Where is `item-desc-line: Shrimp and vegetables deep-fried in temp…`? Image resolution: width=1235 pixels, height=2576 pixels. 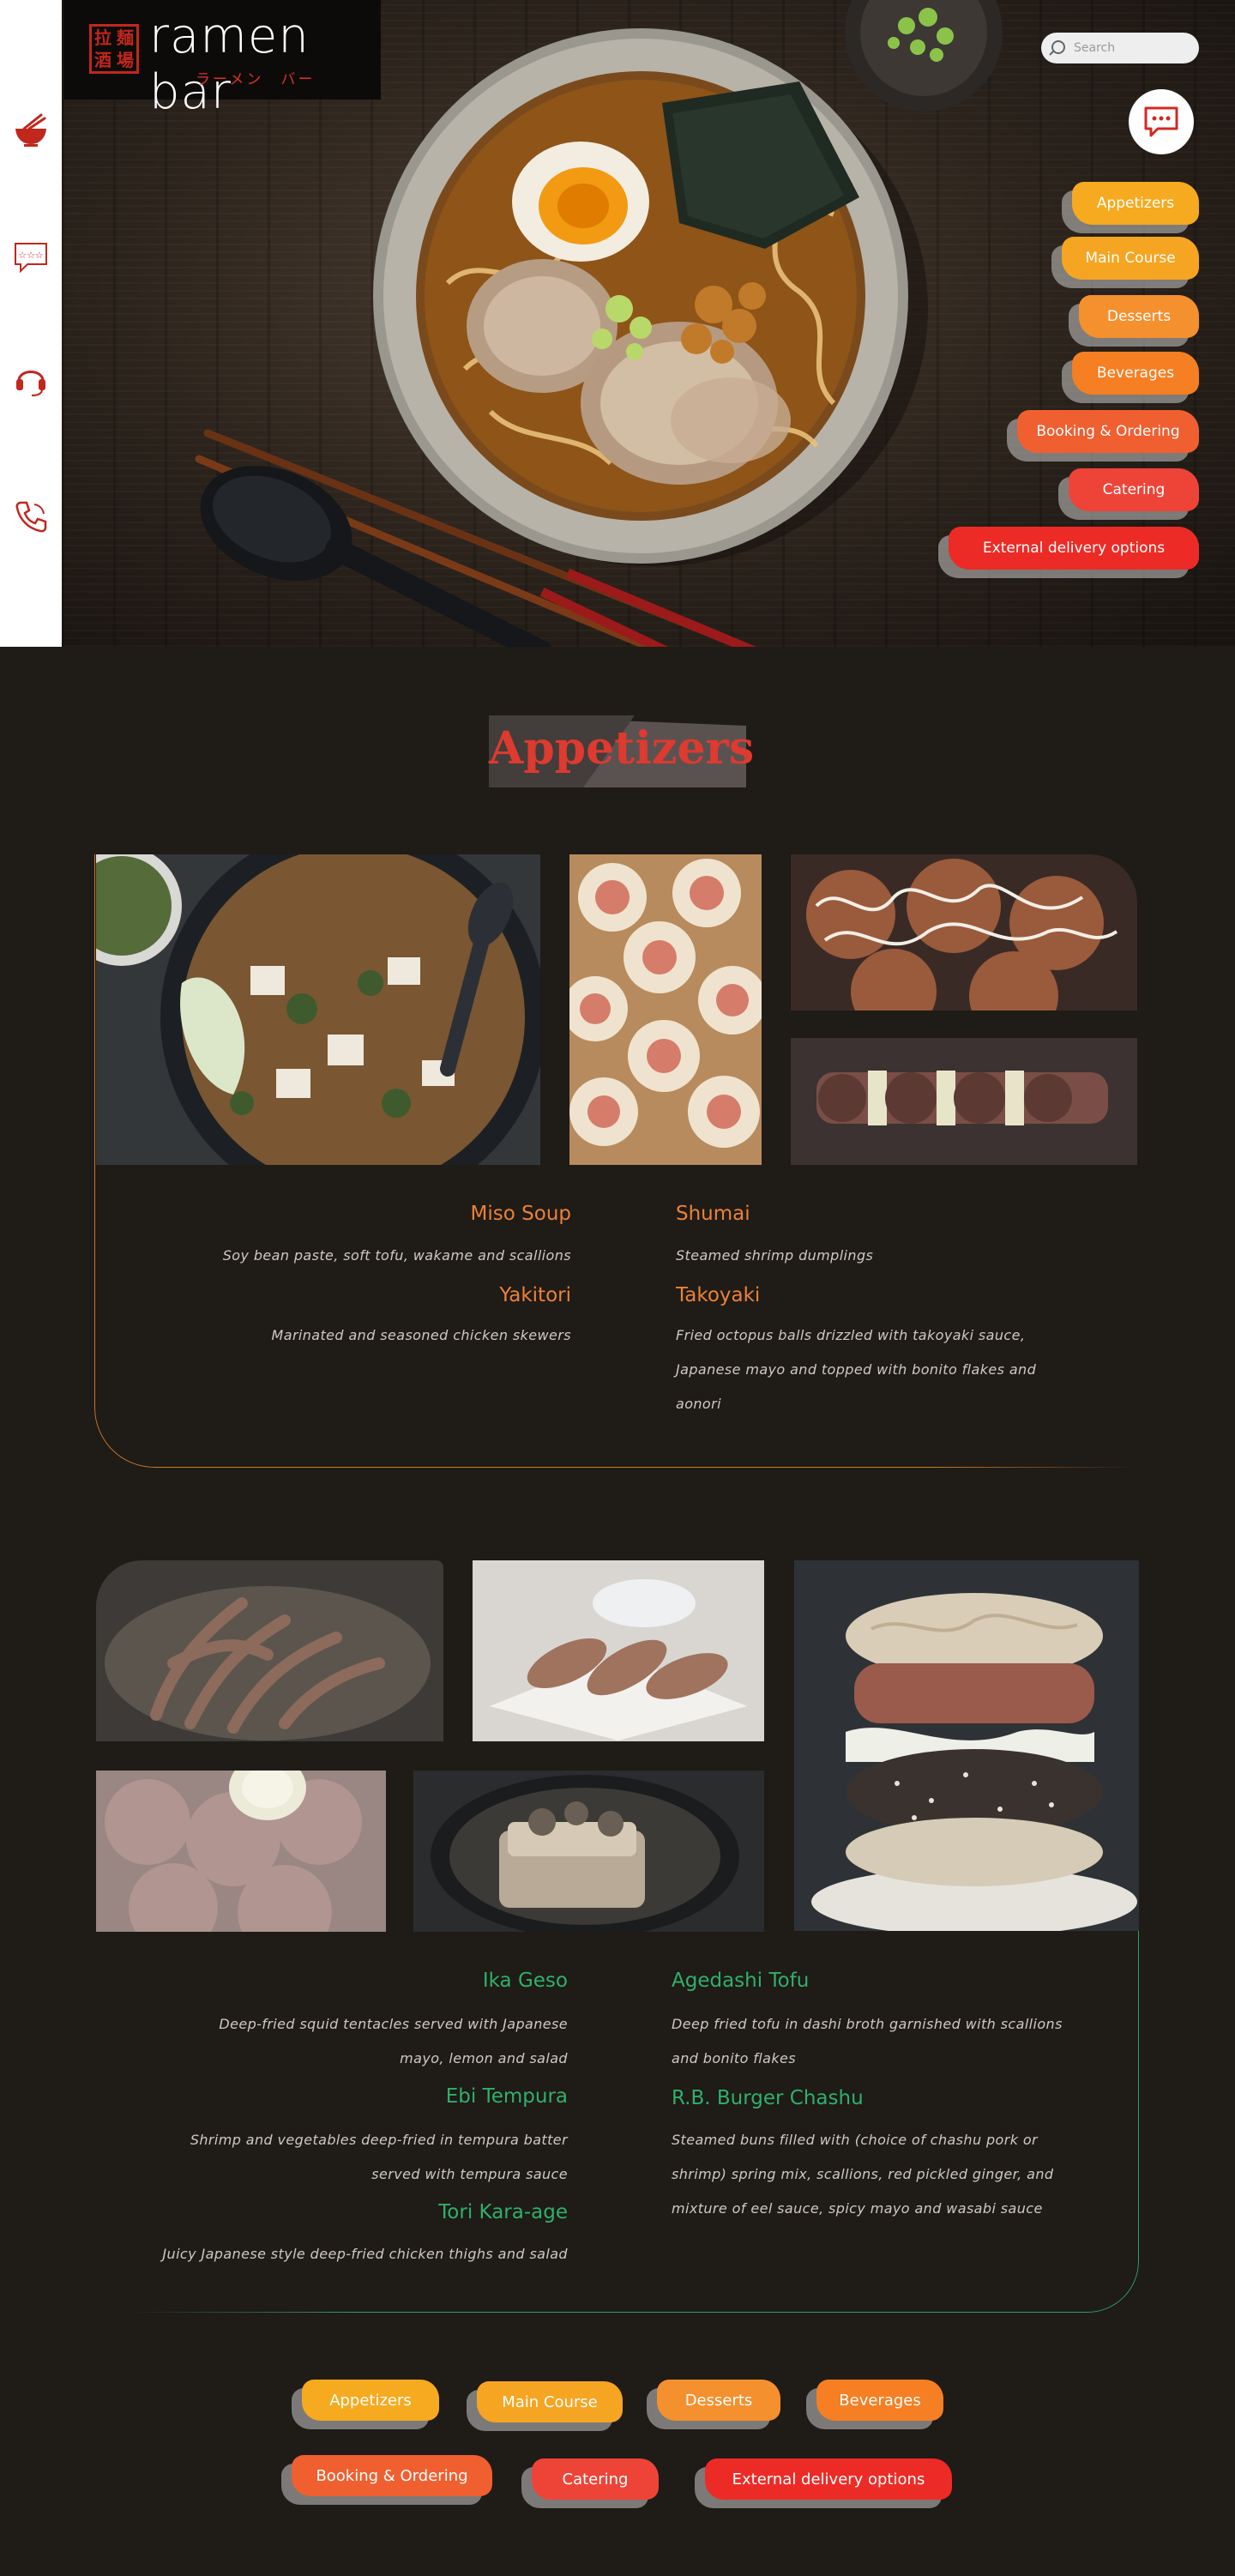
item-desc-line: Shrimp and vegetables deep-fried in temp… is located at coordinates (379, 2140).